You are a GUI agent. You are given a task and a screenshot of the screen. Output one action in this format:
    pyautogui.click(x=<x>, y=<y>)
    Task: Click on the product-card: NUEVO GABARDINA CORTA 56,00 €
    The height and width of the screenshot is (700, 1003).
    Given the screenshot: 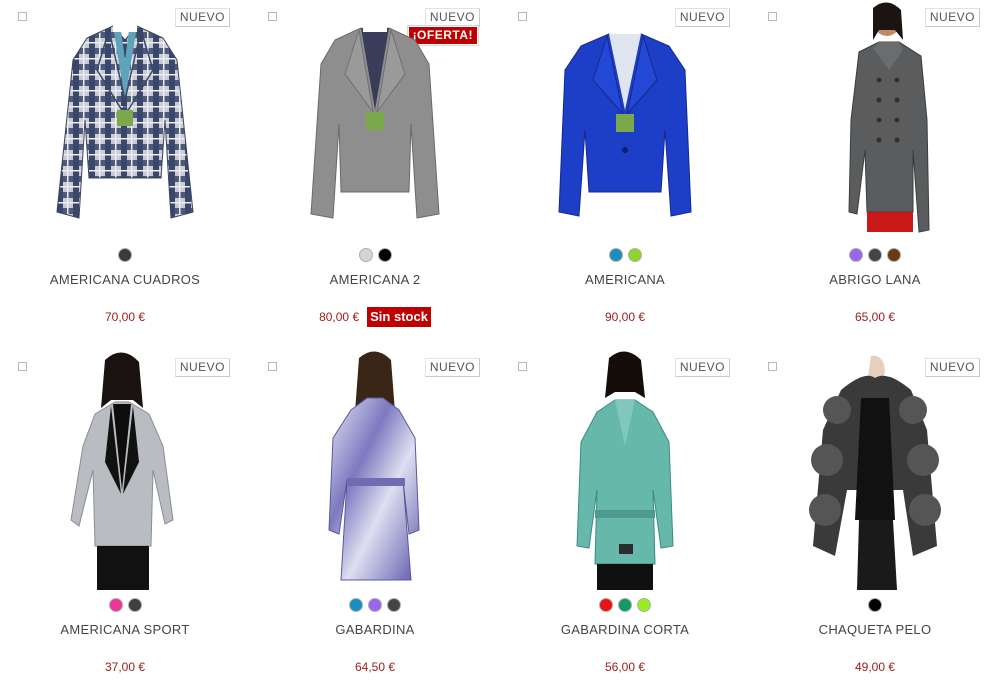 What is the action you would take?
    pyautogui.click(x=625, y=525)
    